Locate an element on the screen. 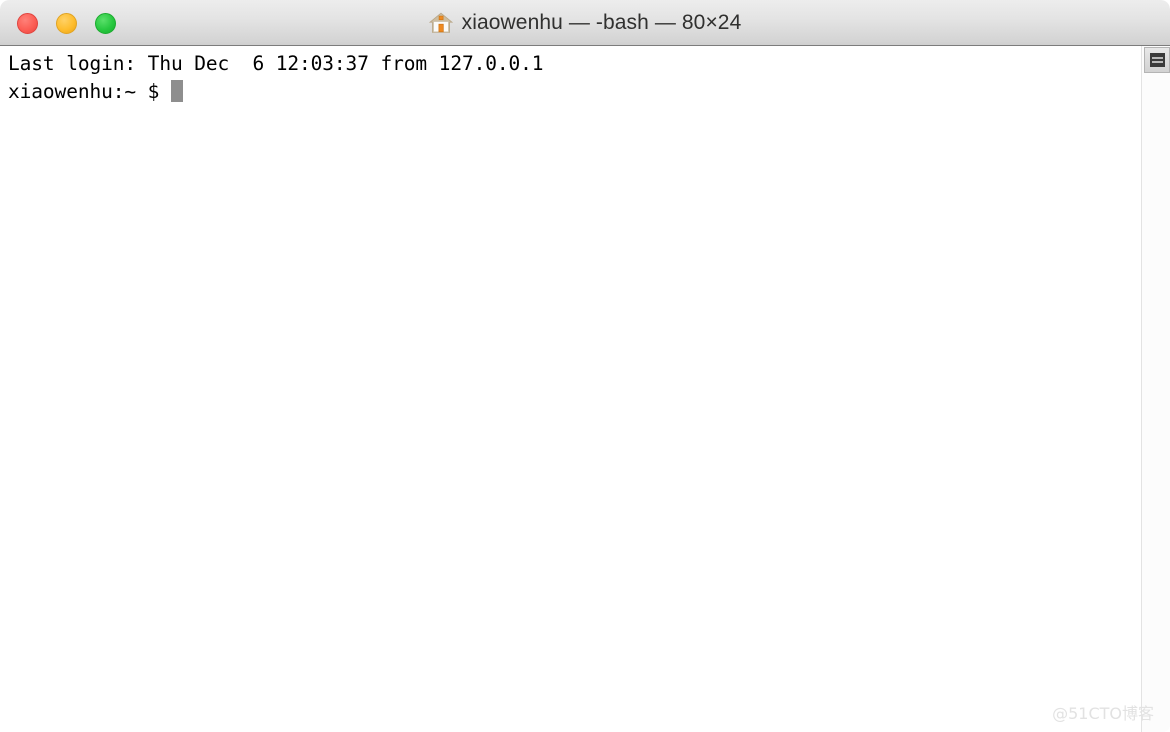 This screenshot has width=1170, height=732. scrollbar-thumb-lines-icon is located at coordinates (1157, 60).